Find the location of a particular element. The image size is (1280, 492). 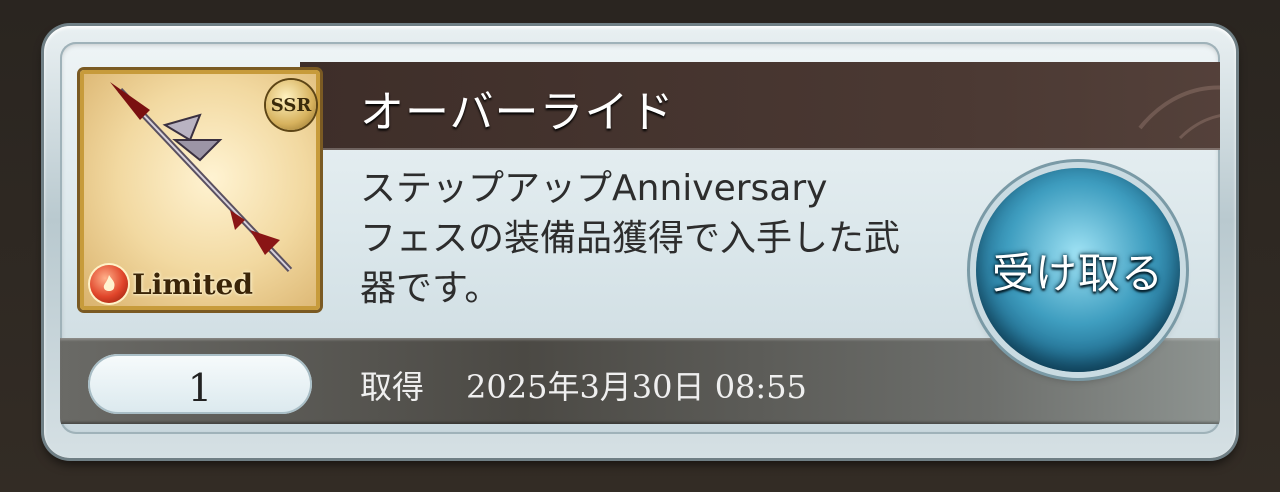

receive-button: 受け取る is located at coordinates (1078, 270).